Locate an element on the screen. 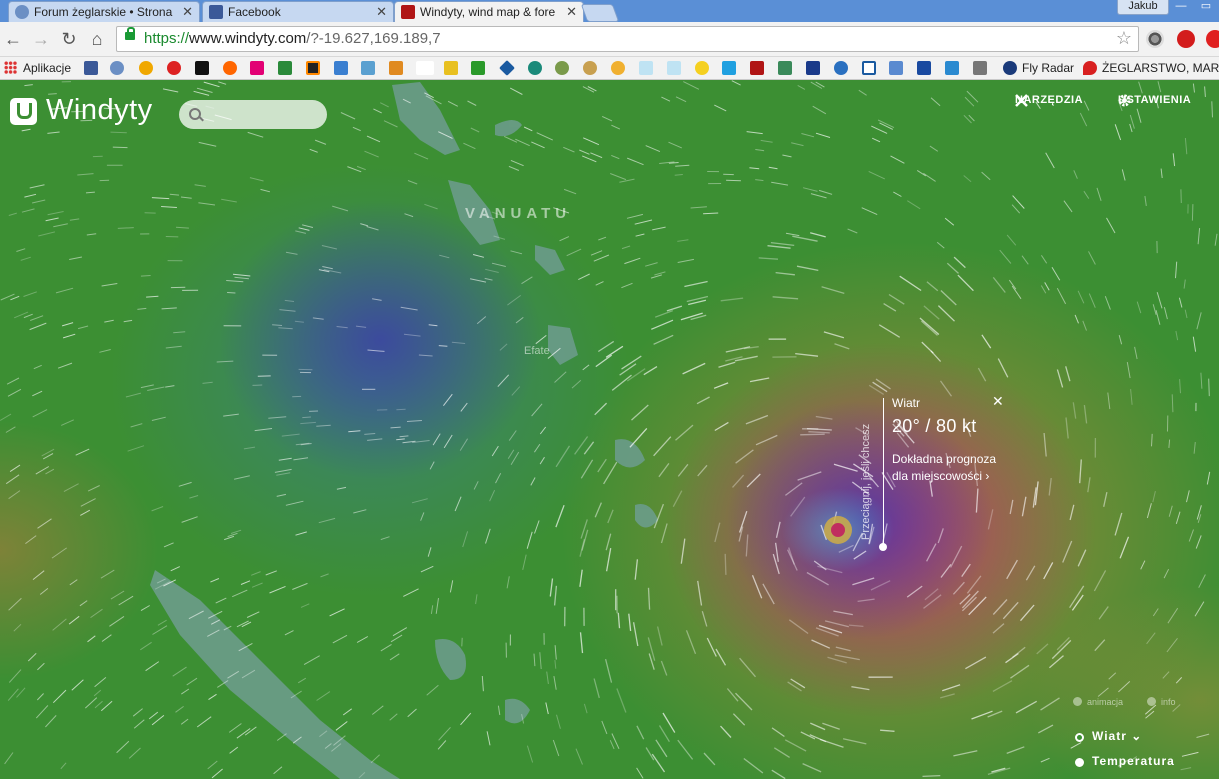 Image resolution: width=1219 pixels, height=779 pixels. forward-arrow-icon: → is located at coordinates (41, 39).